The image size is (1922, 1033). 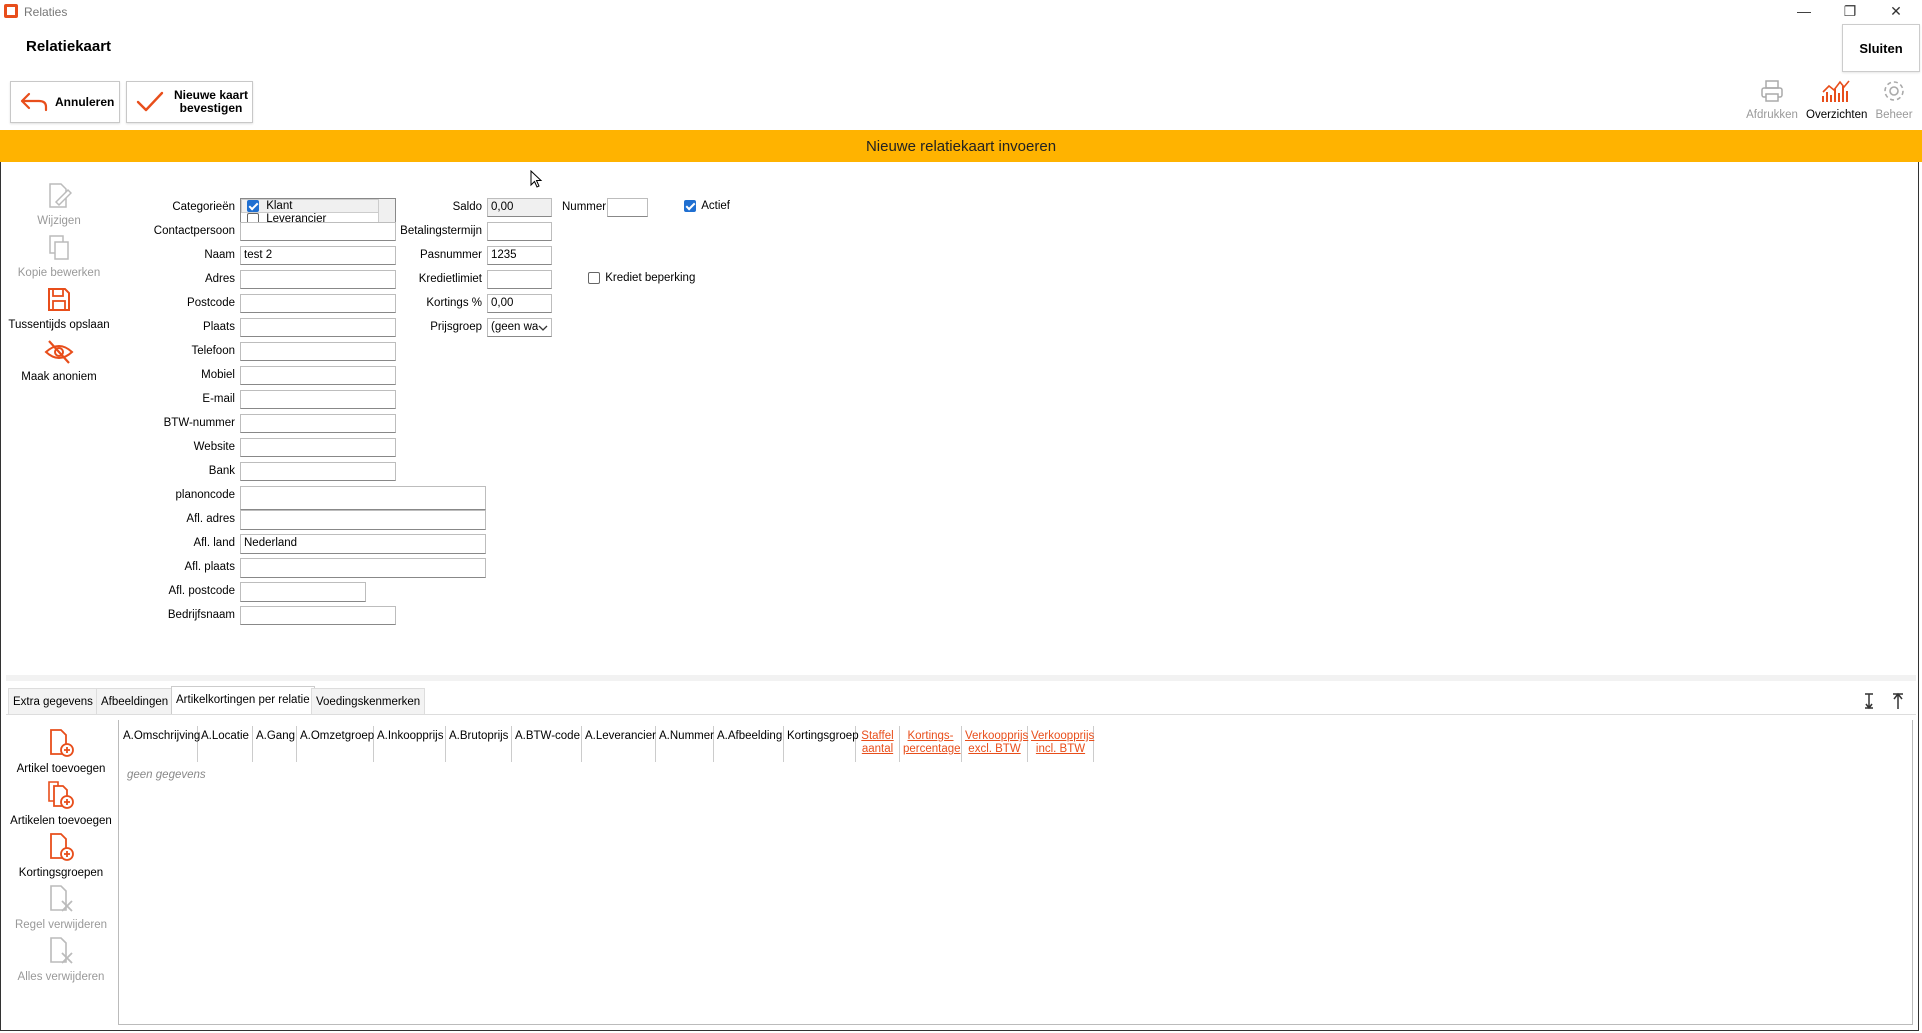 I want to click on column-header: A.Locatie, so click(x=225, y=744).